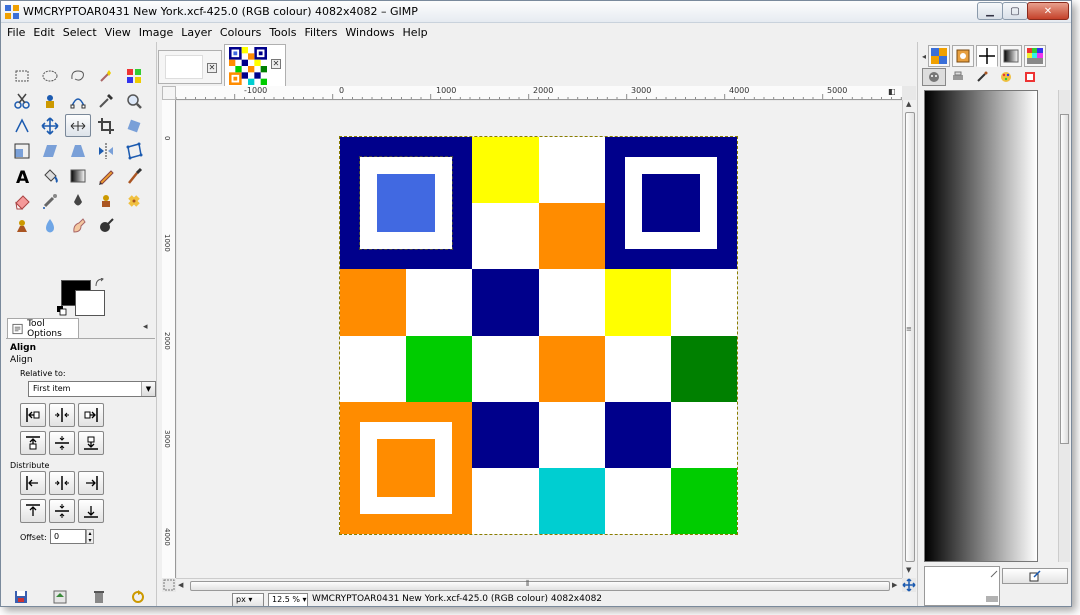  I want to click on scroll-left-icon: ◀, so click(180, 585).